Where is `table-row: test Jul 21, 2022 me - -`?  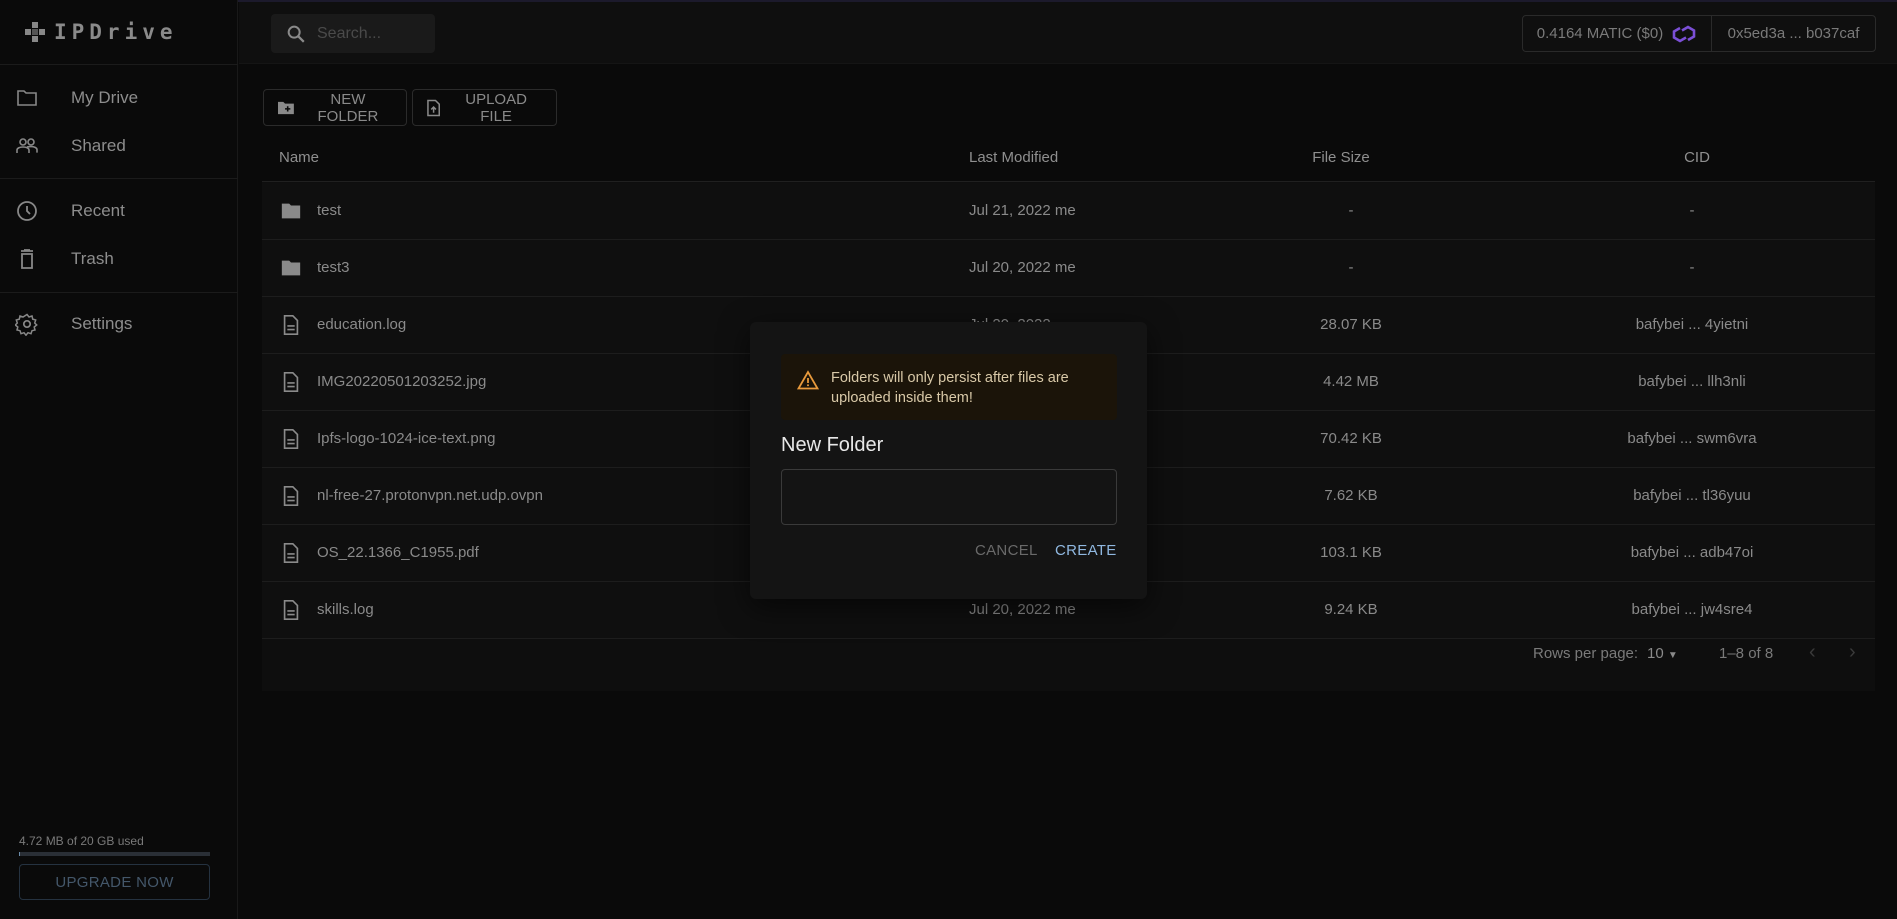
table-row: test Jul 21, 2022 me - - is located at coordinates (1068, 211).